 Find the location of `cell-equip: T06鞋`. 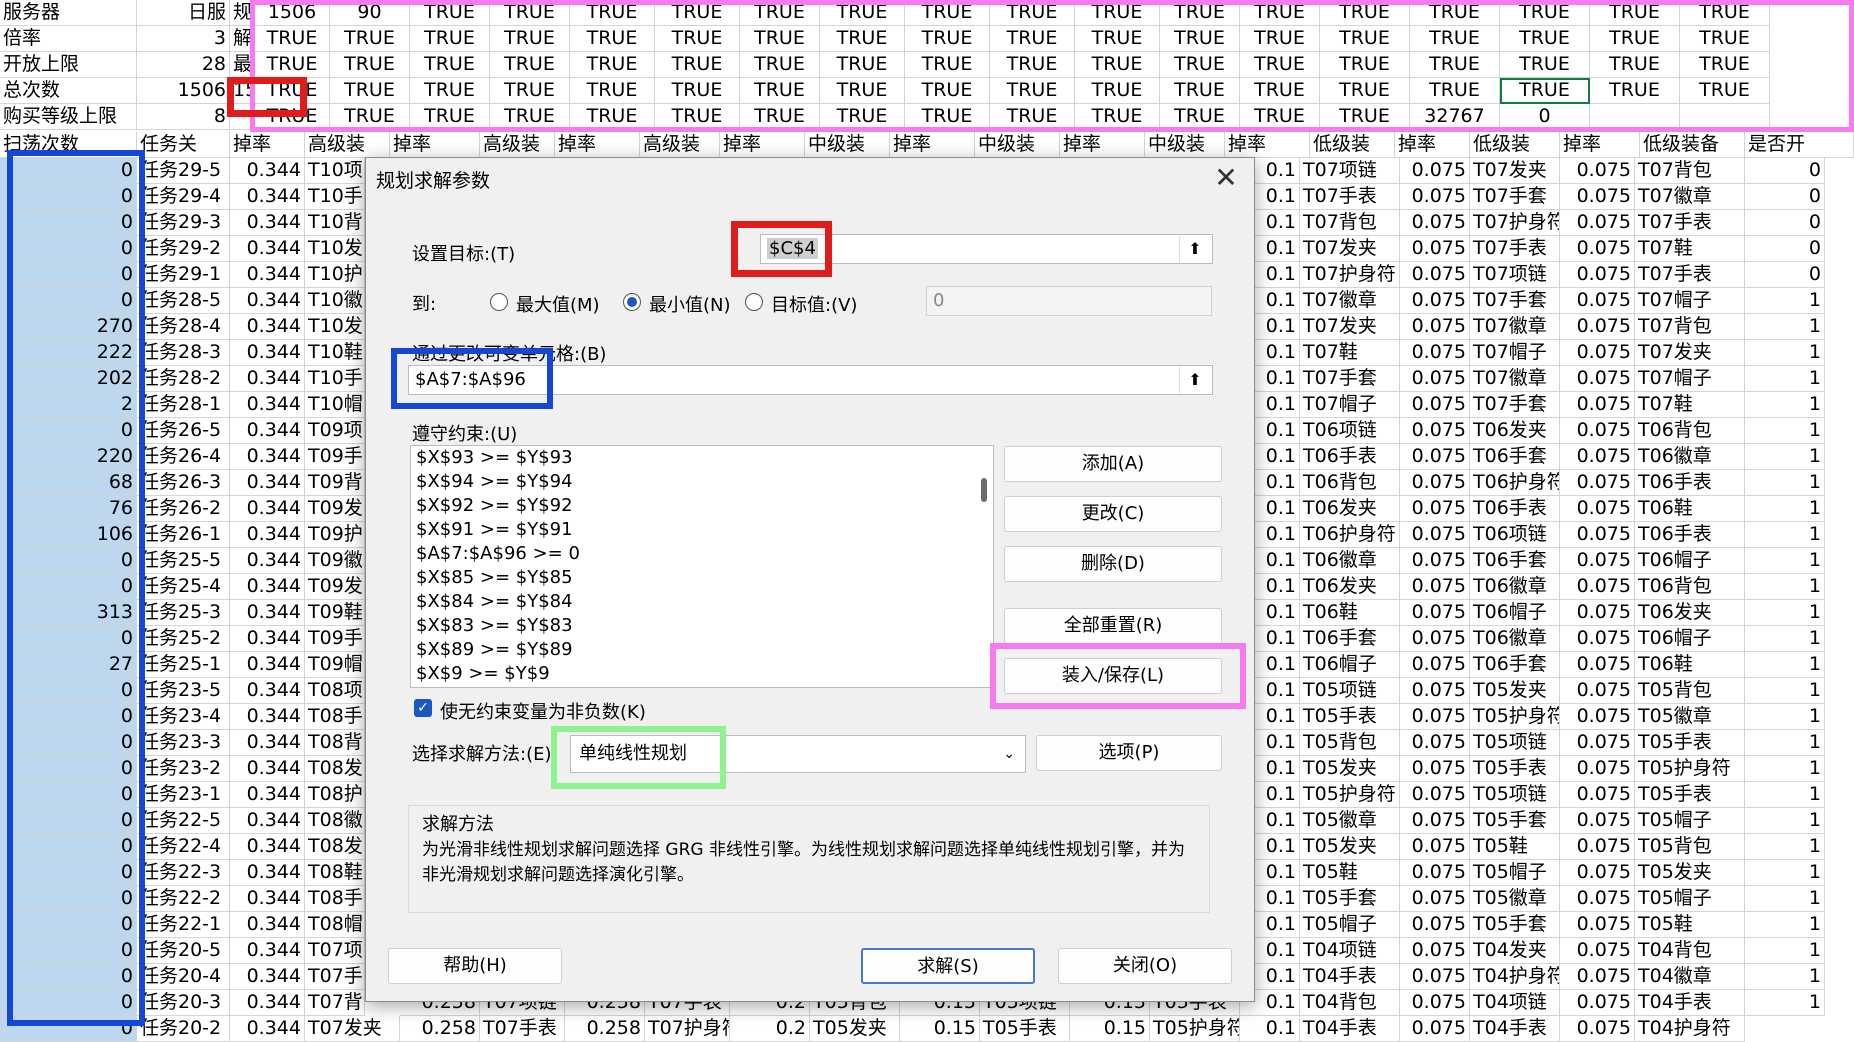

cell-equip: T06鞋 is located at coordinates (1690, 665).